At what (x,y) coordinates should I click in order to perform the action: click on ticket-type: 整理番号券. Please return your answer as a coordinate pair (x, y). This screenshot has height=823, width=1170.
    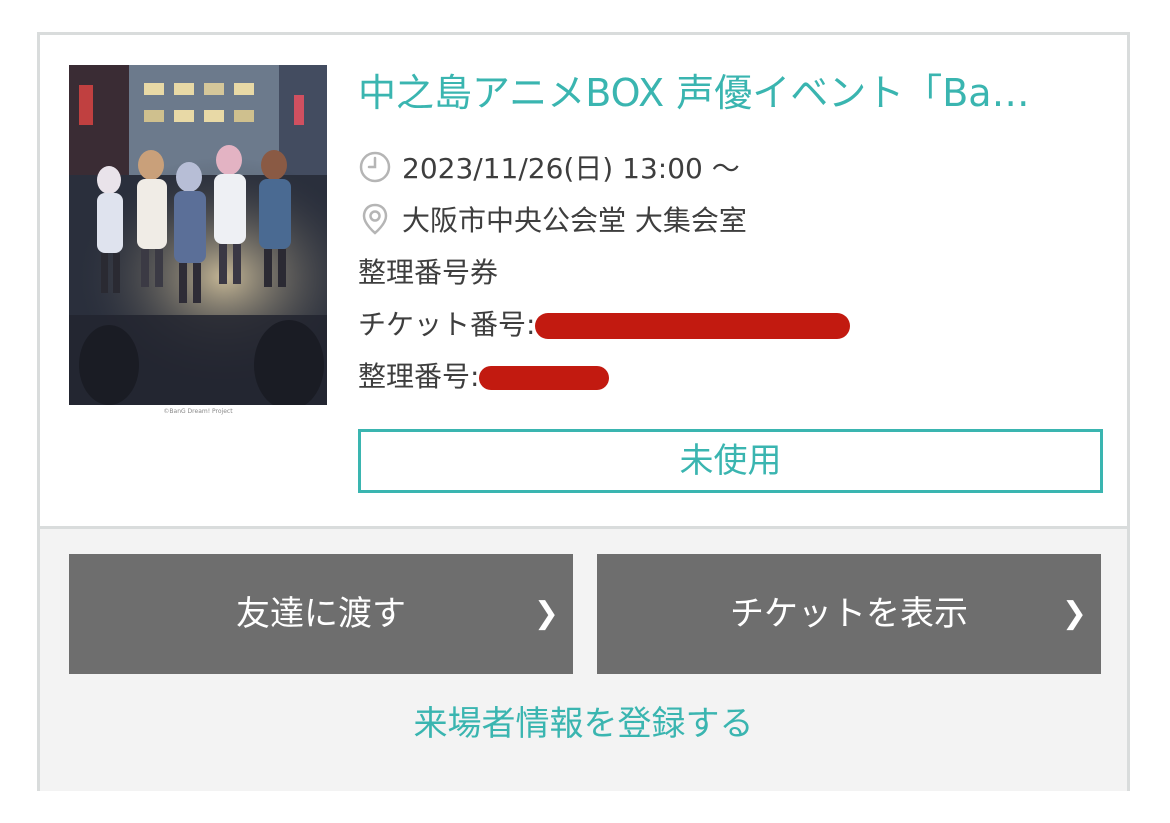
    Looking at the image, I should click on (428, 272).